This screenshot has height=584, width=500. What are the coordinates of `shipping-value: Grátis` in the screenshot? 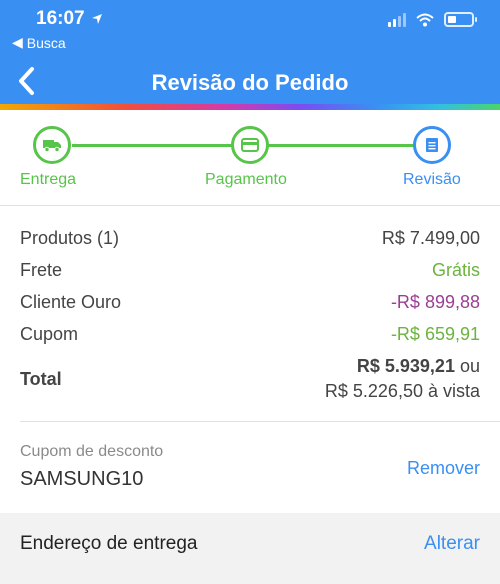 It's located at (455, 270).